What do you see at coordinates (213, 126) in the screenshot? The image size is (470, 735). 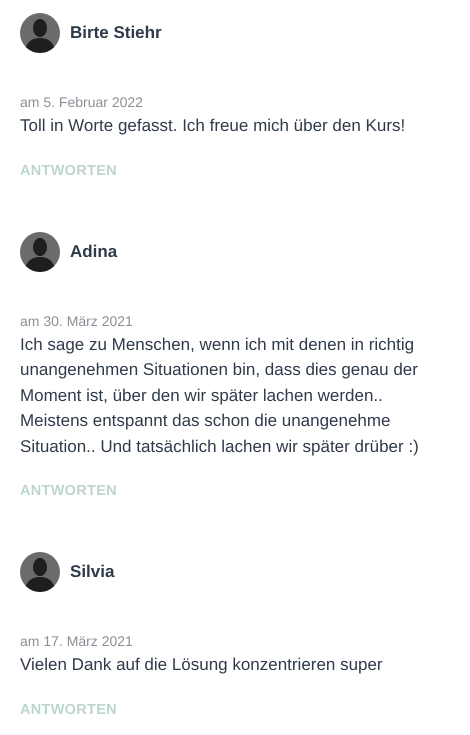 I see `comment-text: Toll in Worte gefasst. Ich freue mich über den Kurs!` at bounding box center [213, 126].